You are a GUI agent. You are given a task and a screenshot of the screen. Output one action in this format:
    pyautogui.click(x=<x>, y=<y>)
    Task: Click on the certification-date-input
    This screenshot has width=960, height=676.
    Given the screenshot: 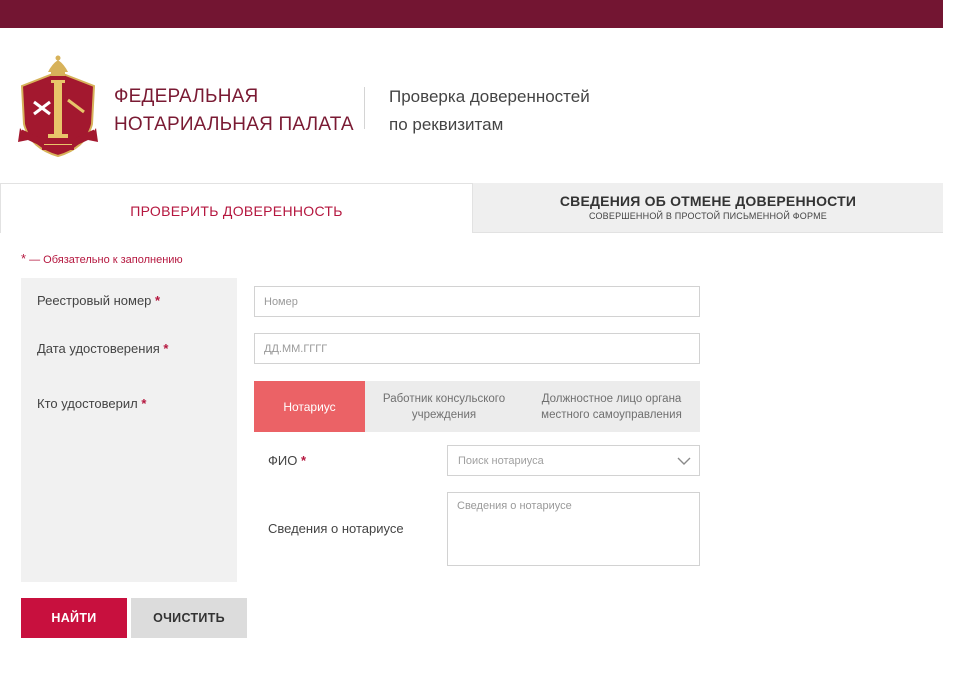 What is the action you would take?
    pyautogui.click(x=477, y=348)
    